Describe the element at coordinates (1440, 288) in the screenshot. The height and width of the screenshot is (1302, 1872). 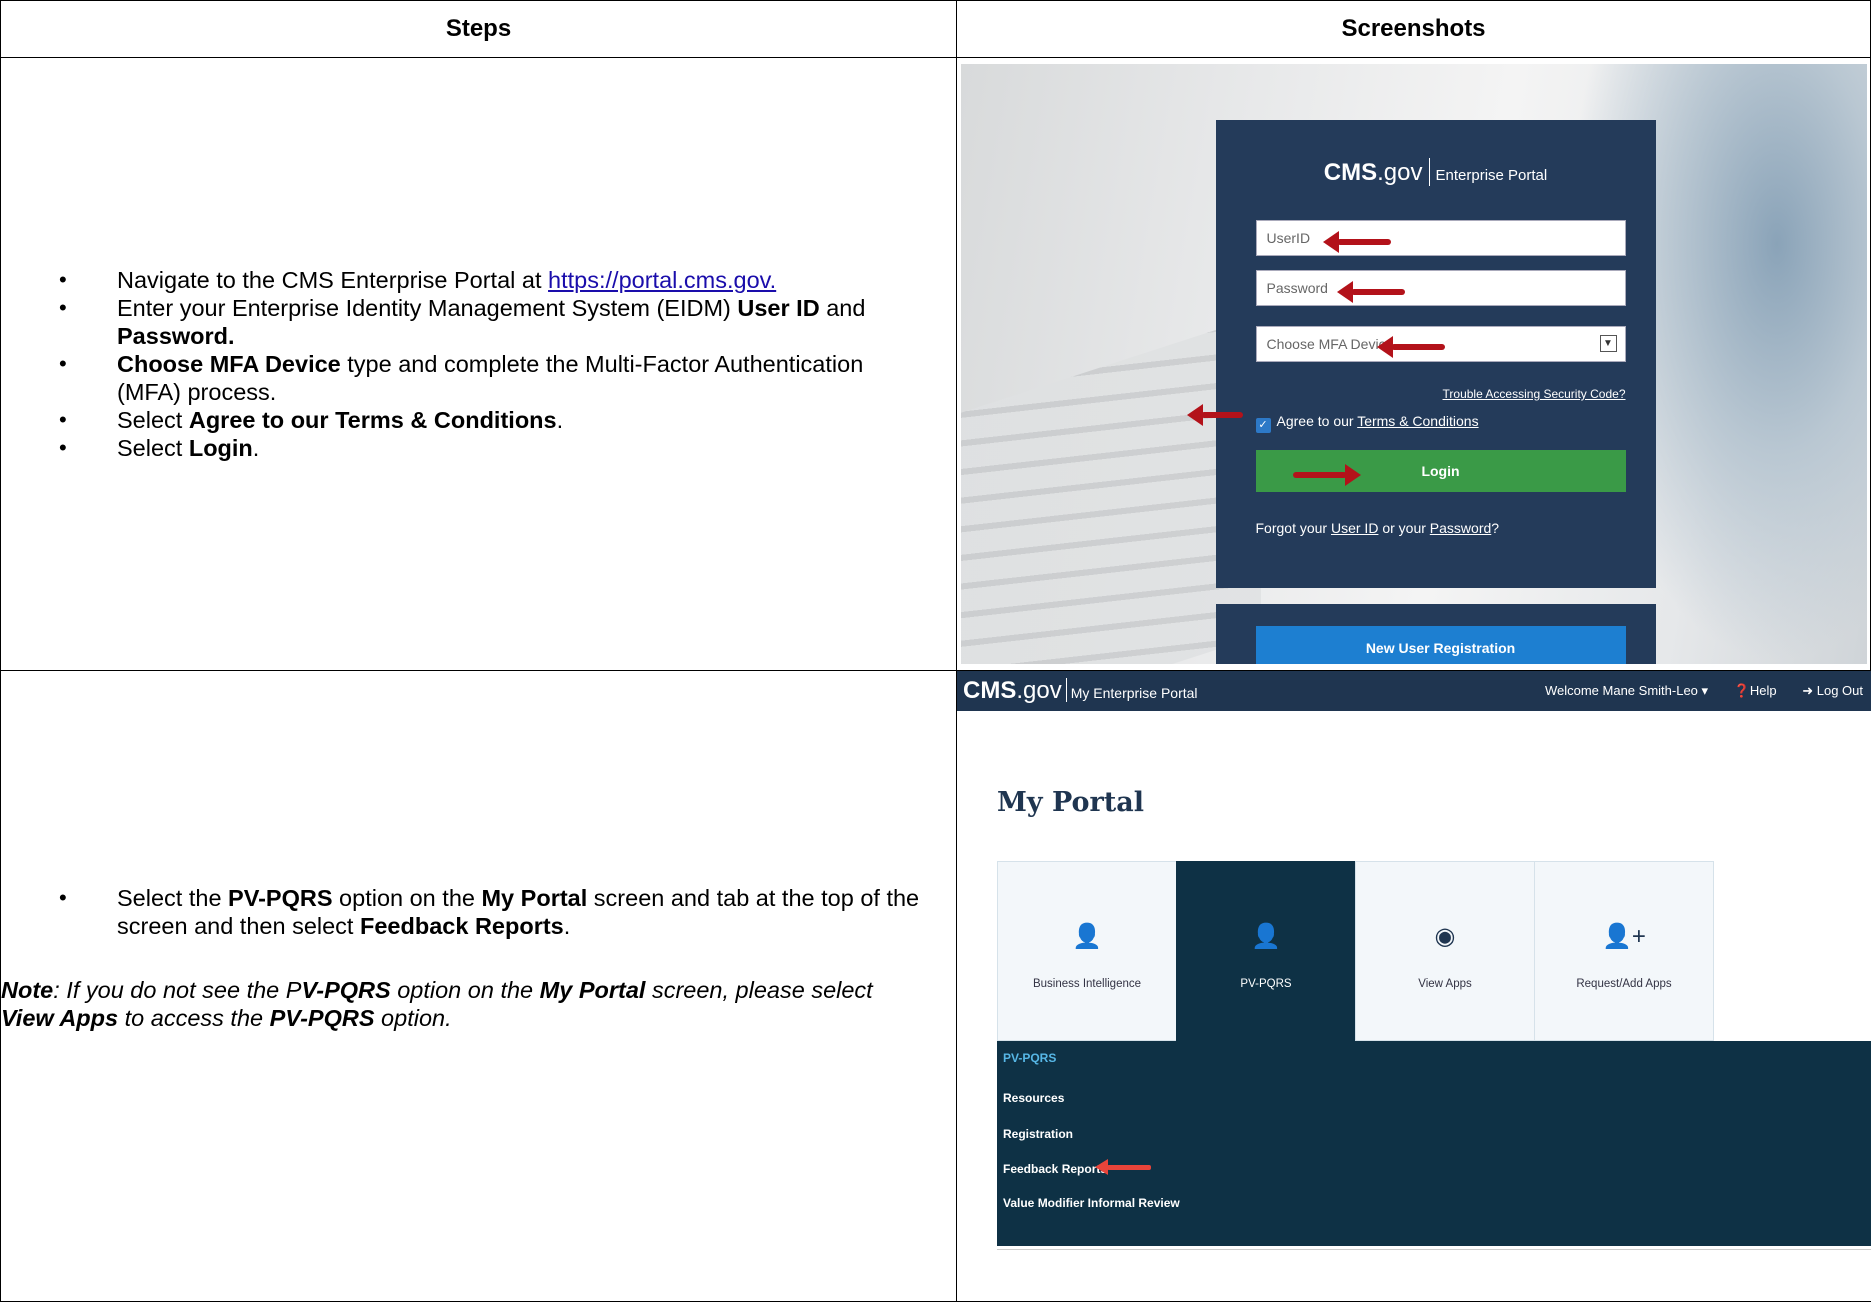
I see `password-input: Password` at that location.